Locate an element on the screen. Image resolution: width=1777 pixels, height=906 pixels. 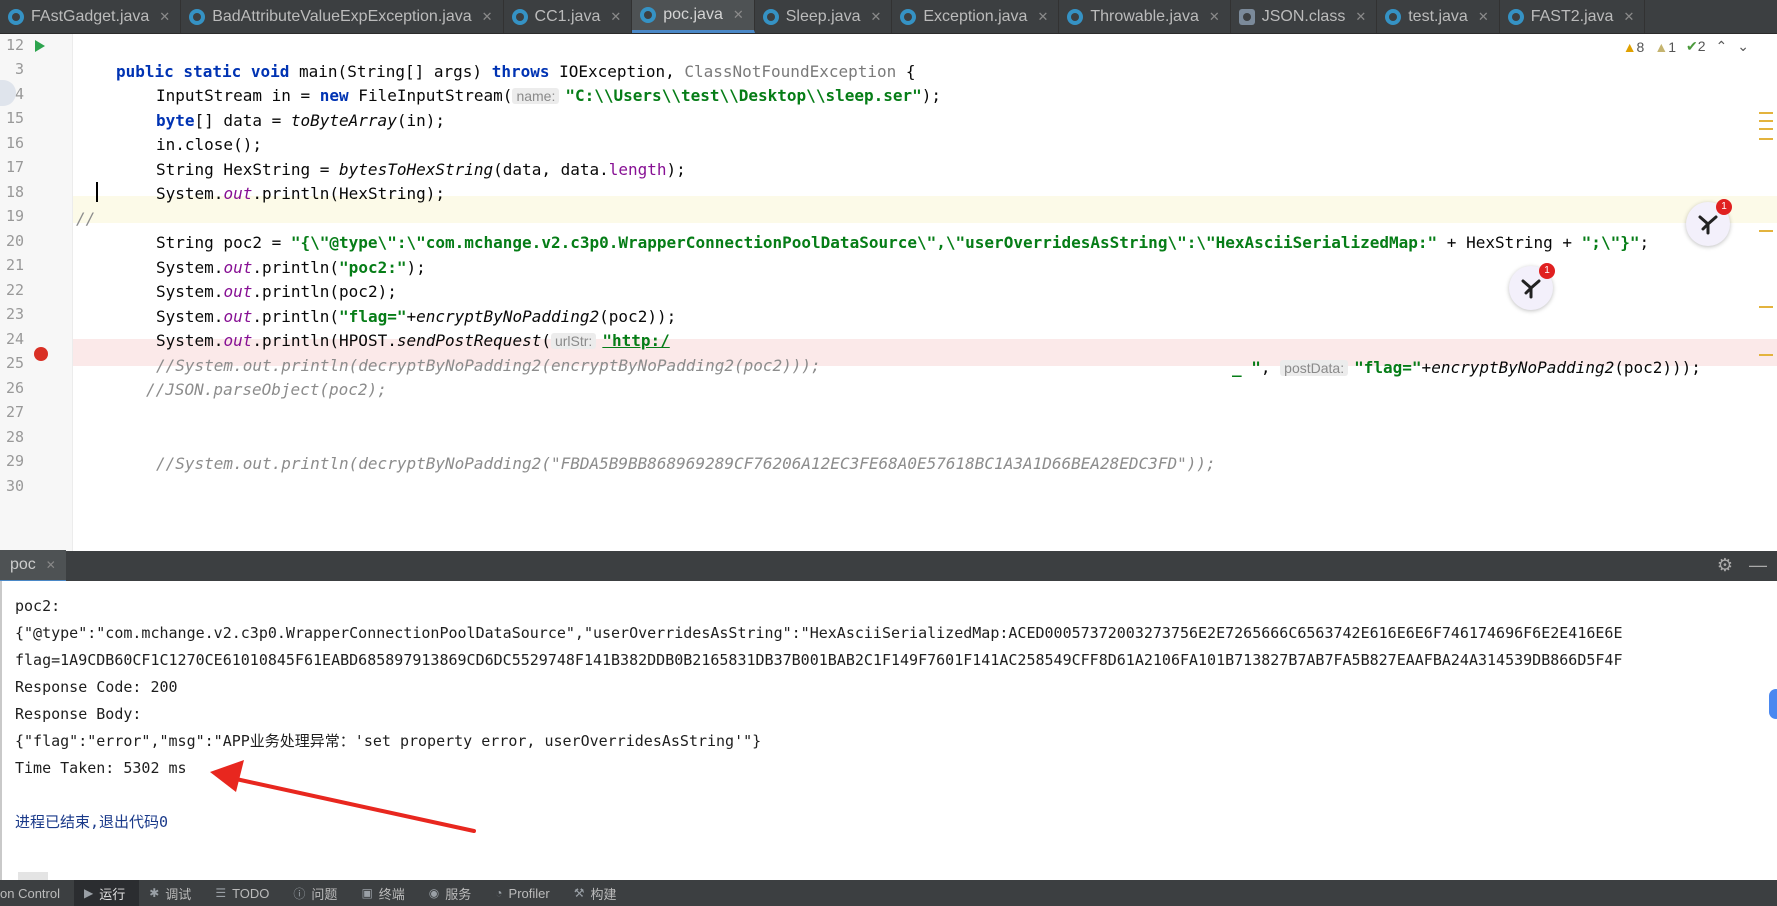
code-line-18: // is located at coordinates (875, 203).